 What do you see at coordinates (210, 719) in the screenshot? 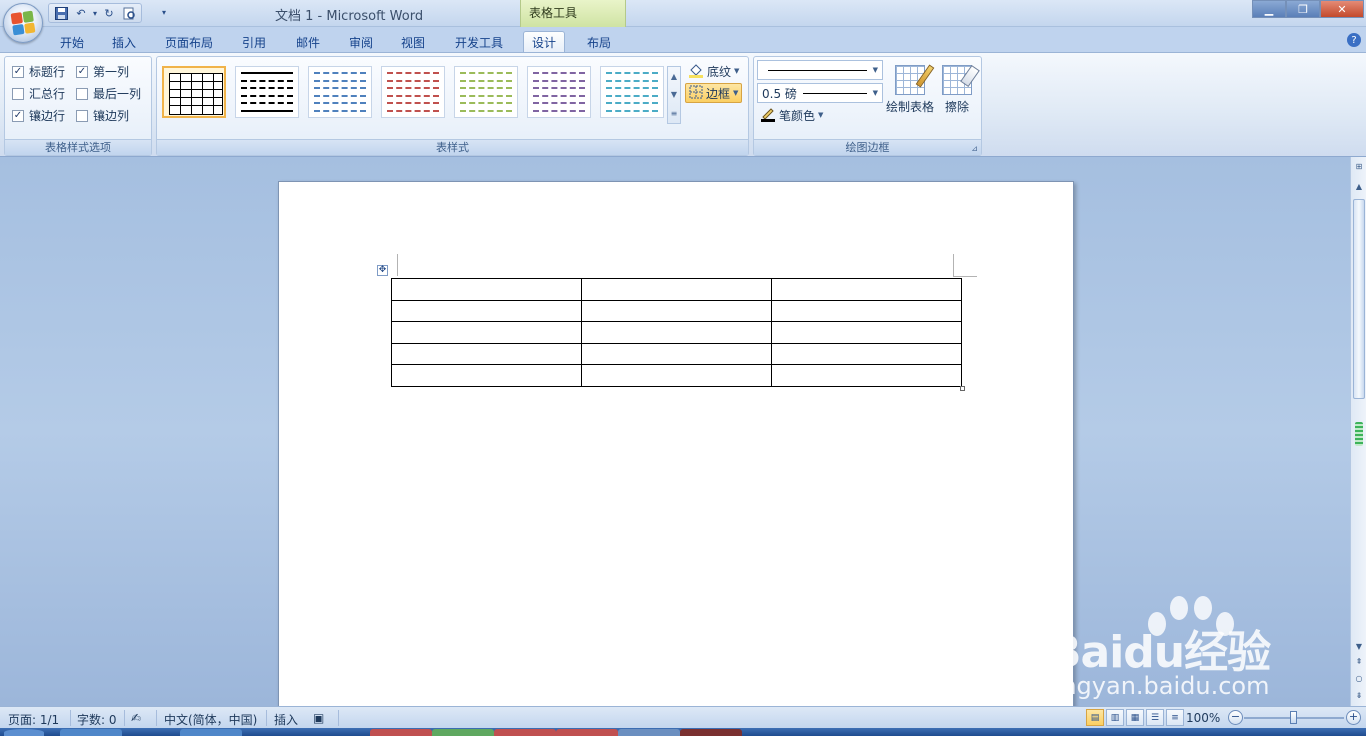
I see `language: 中文(简体，中国)` at bounding box center [210, 719].